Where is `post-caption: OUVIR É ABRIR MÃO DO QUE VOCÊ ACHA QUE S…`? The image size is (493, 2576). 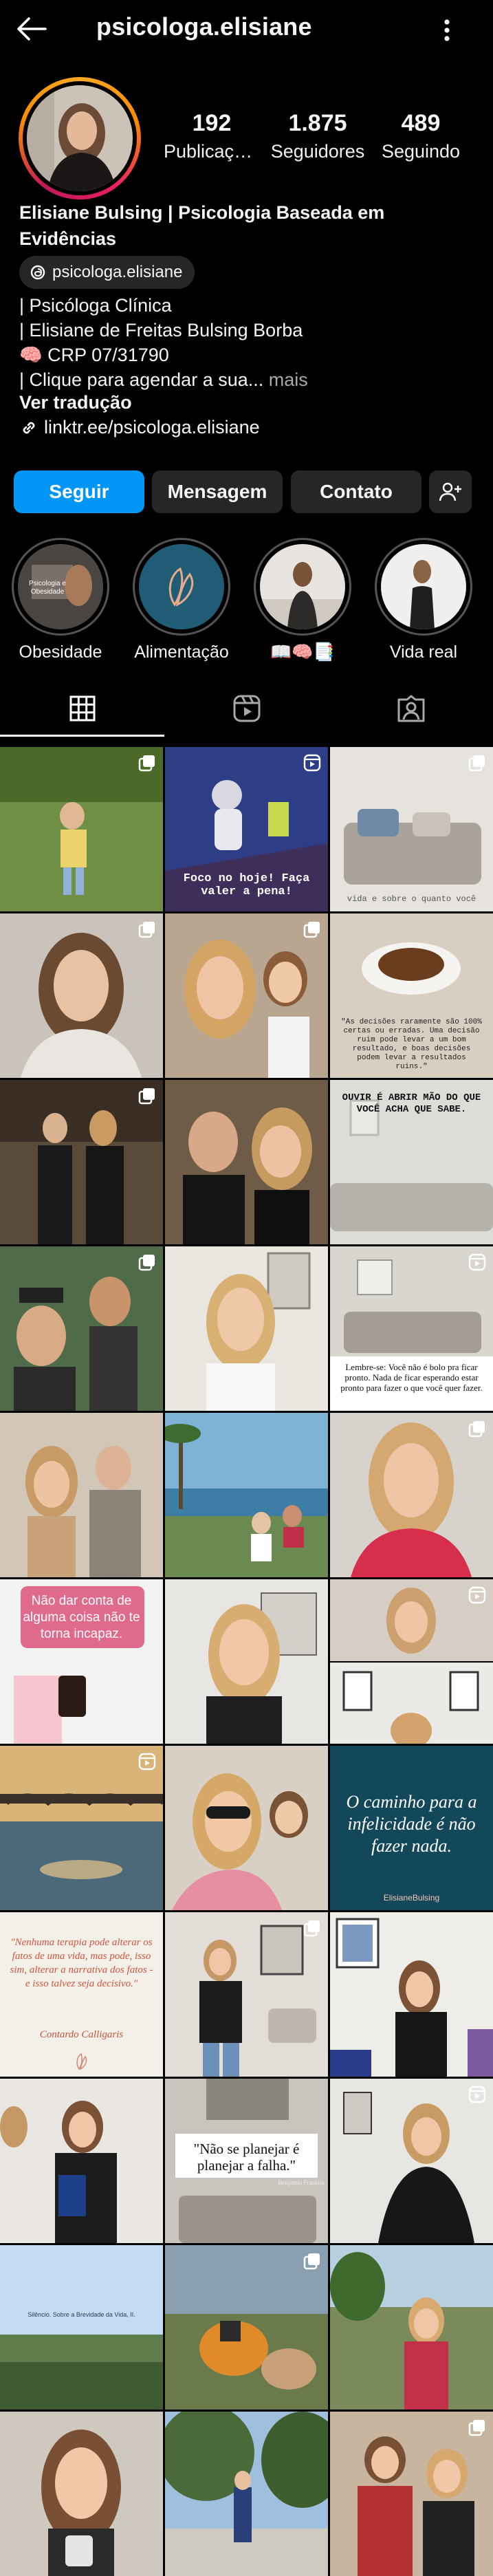
post-caption: OUVIR É ABRIR MÃO DO QUE VOCÊ ACHA QUE S… is located at coordinates (411, 1103).